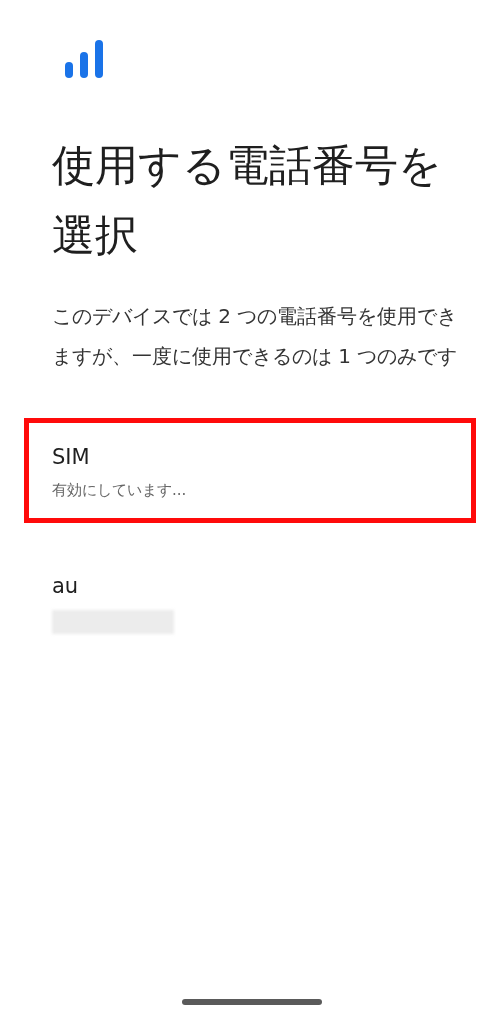 The width and height of the screenshot is (500, 1018). Describe the element at coordinates (65, 586) in the screenshot. I see `option-name: au` at that location.